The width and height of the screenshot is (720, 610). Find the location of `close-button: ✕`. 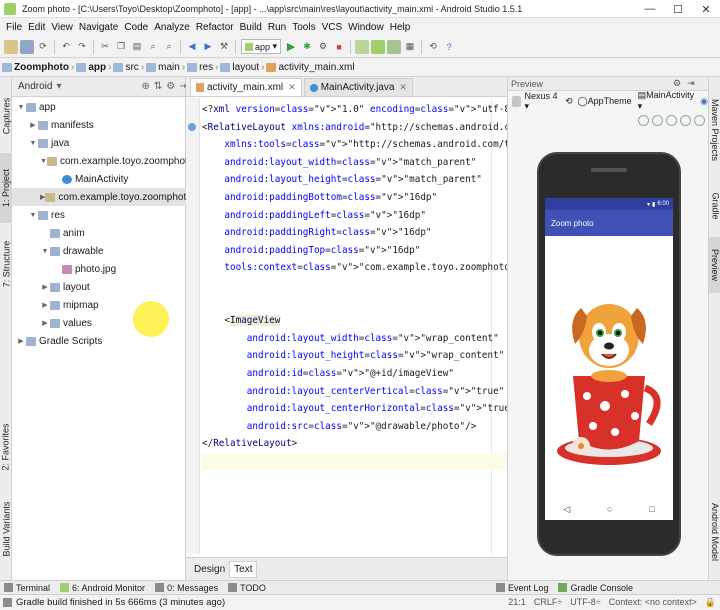

close-button: ✕ is located at coordinates (706, 9).